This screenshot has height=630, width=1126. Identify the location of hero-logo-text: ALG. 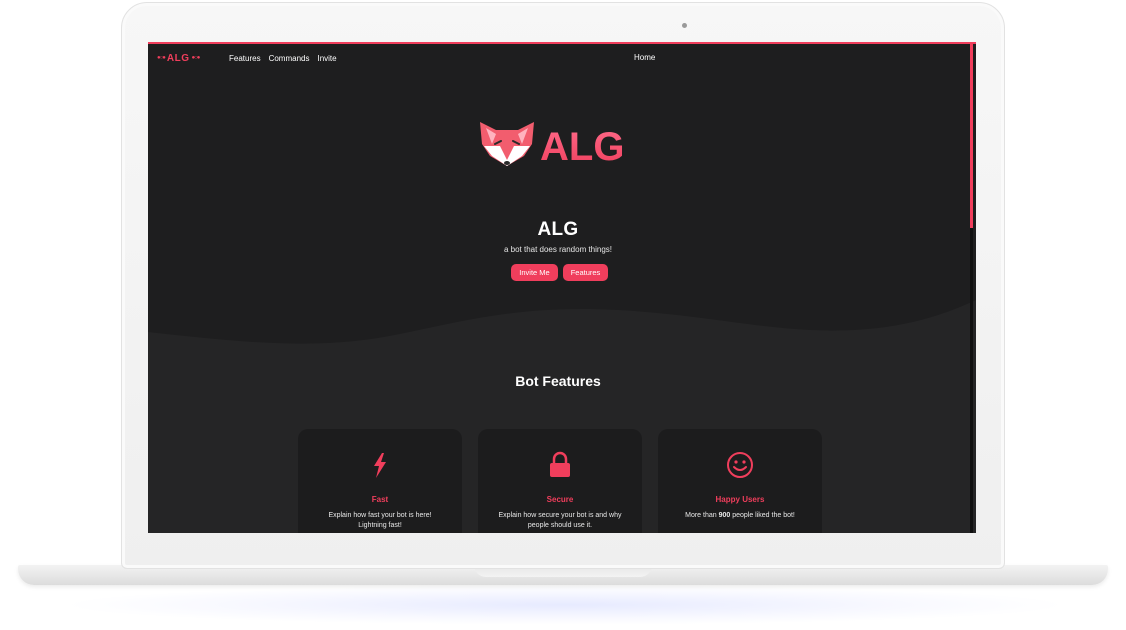
(582, 147).